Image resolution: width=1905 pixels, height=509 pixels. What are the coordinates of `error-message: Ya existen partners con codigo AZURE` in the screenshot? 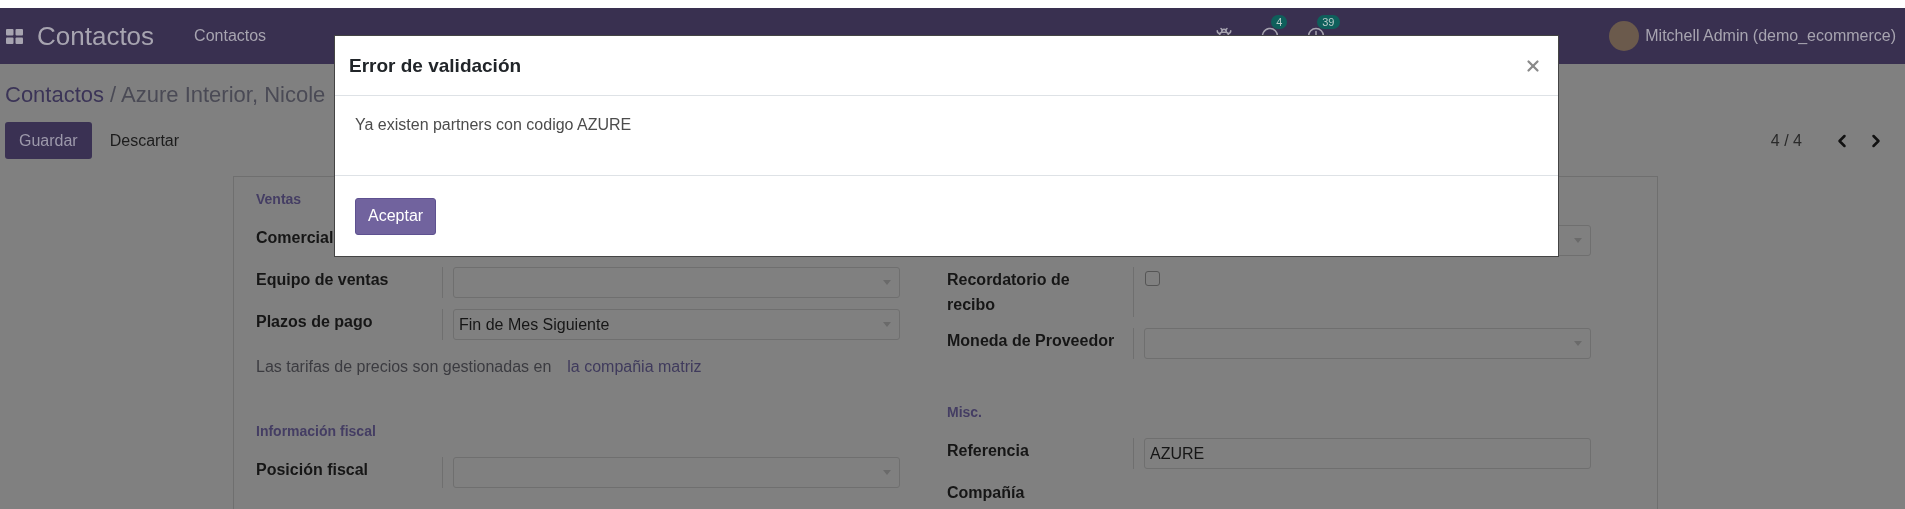 It's located at (493, 124).